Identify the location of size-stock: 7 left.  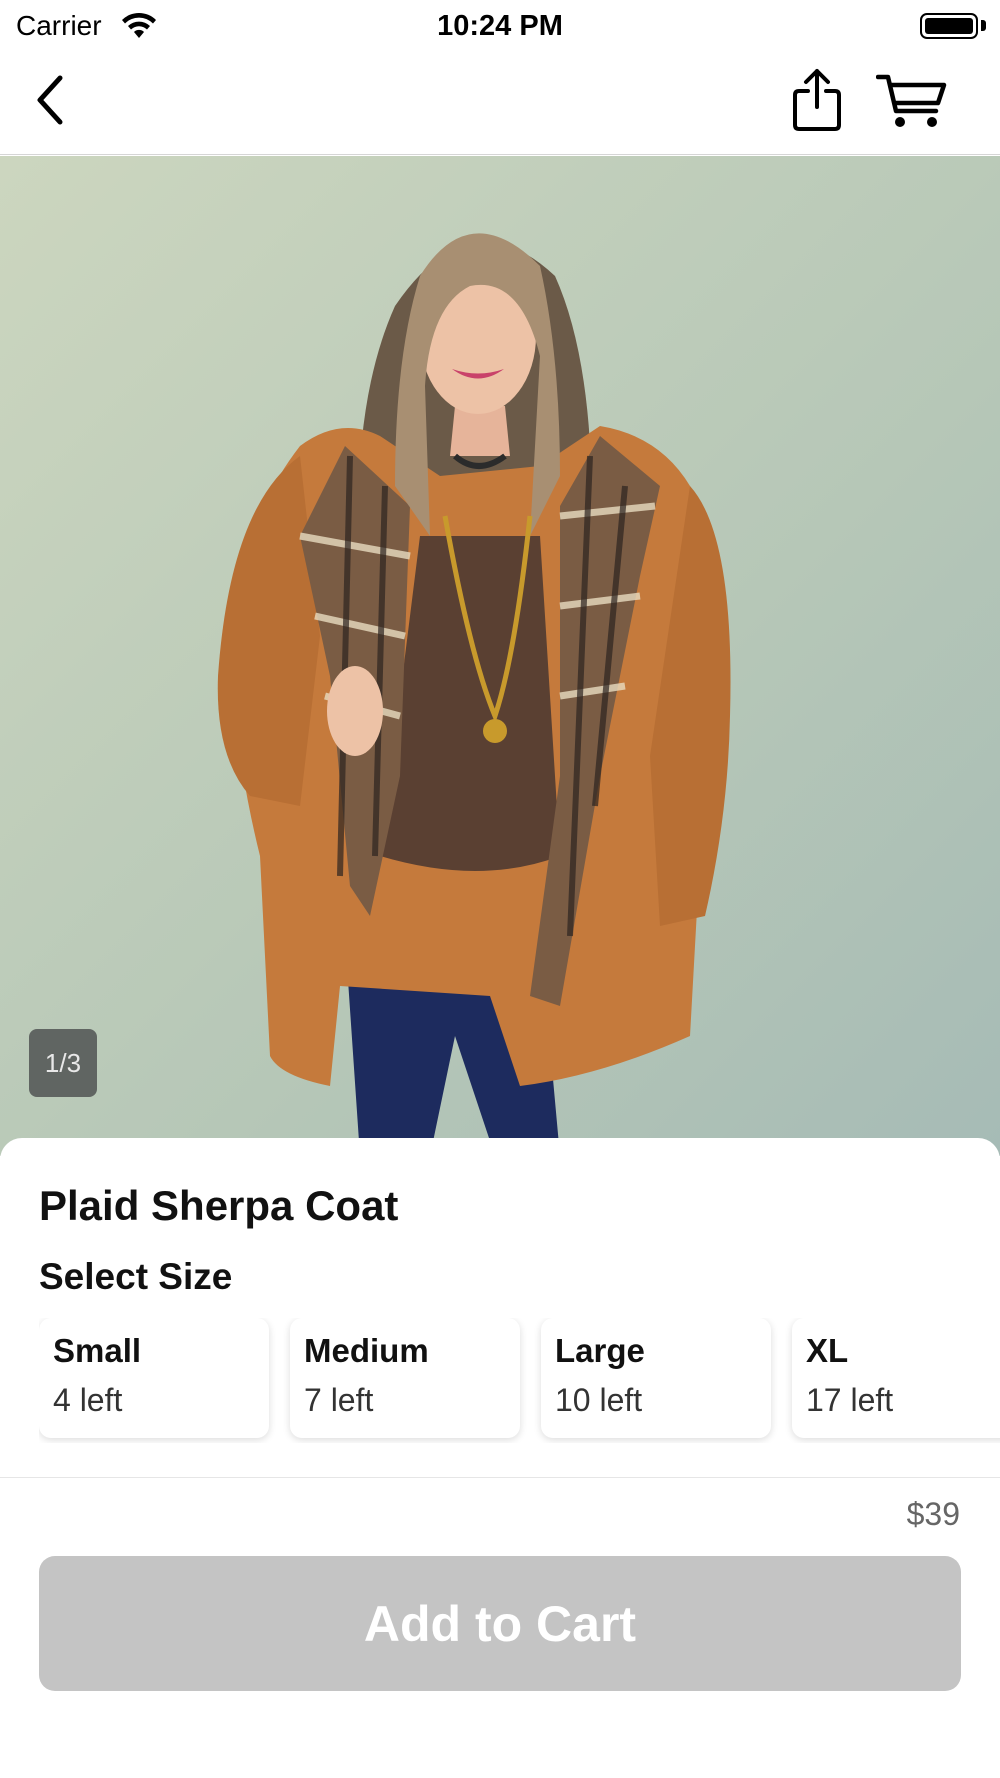
(339, 1400).